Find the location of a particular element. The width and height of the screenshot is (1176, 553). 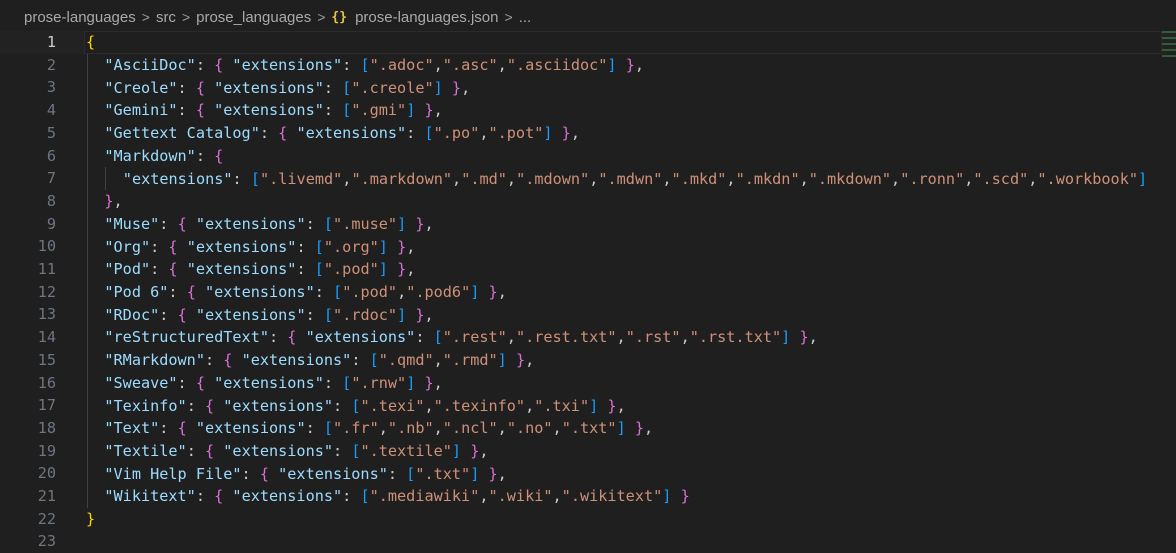

json-file-icon: {} is located at coordinates (339, 17).